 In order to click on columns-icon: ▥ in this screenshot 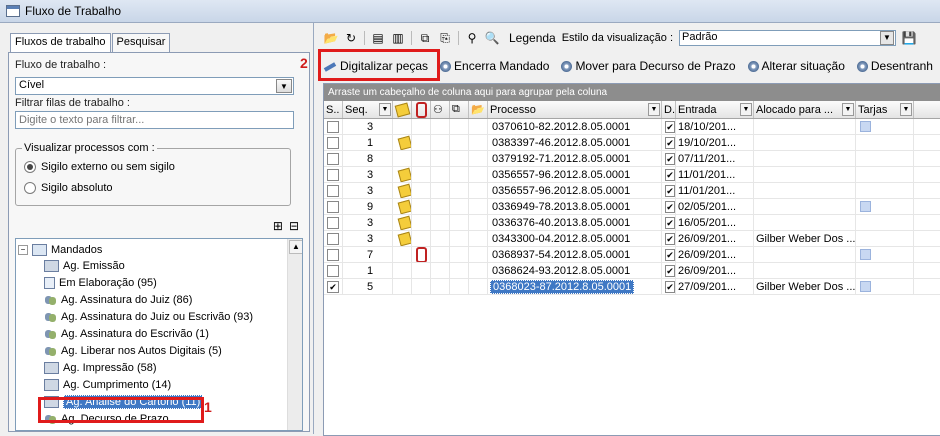, I will do `click(398, 38)`.